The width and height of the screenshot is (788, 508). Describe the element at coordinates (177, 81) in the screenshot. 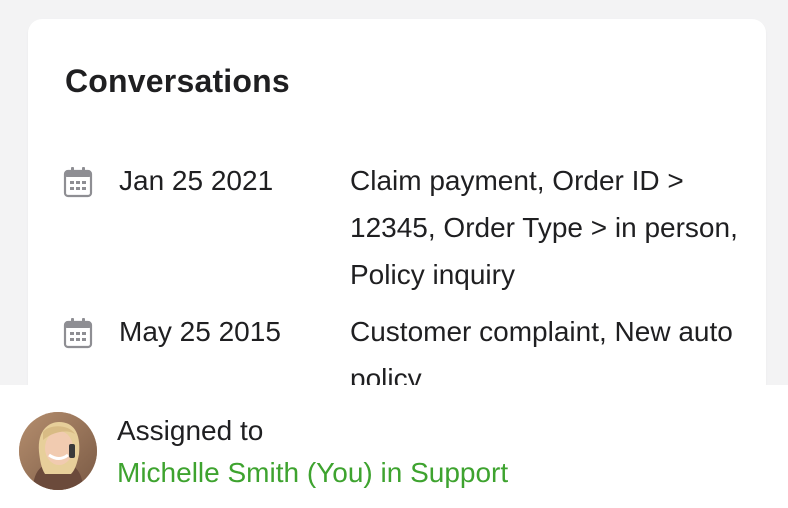

I see `conversations-title: Conversations` at that location.